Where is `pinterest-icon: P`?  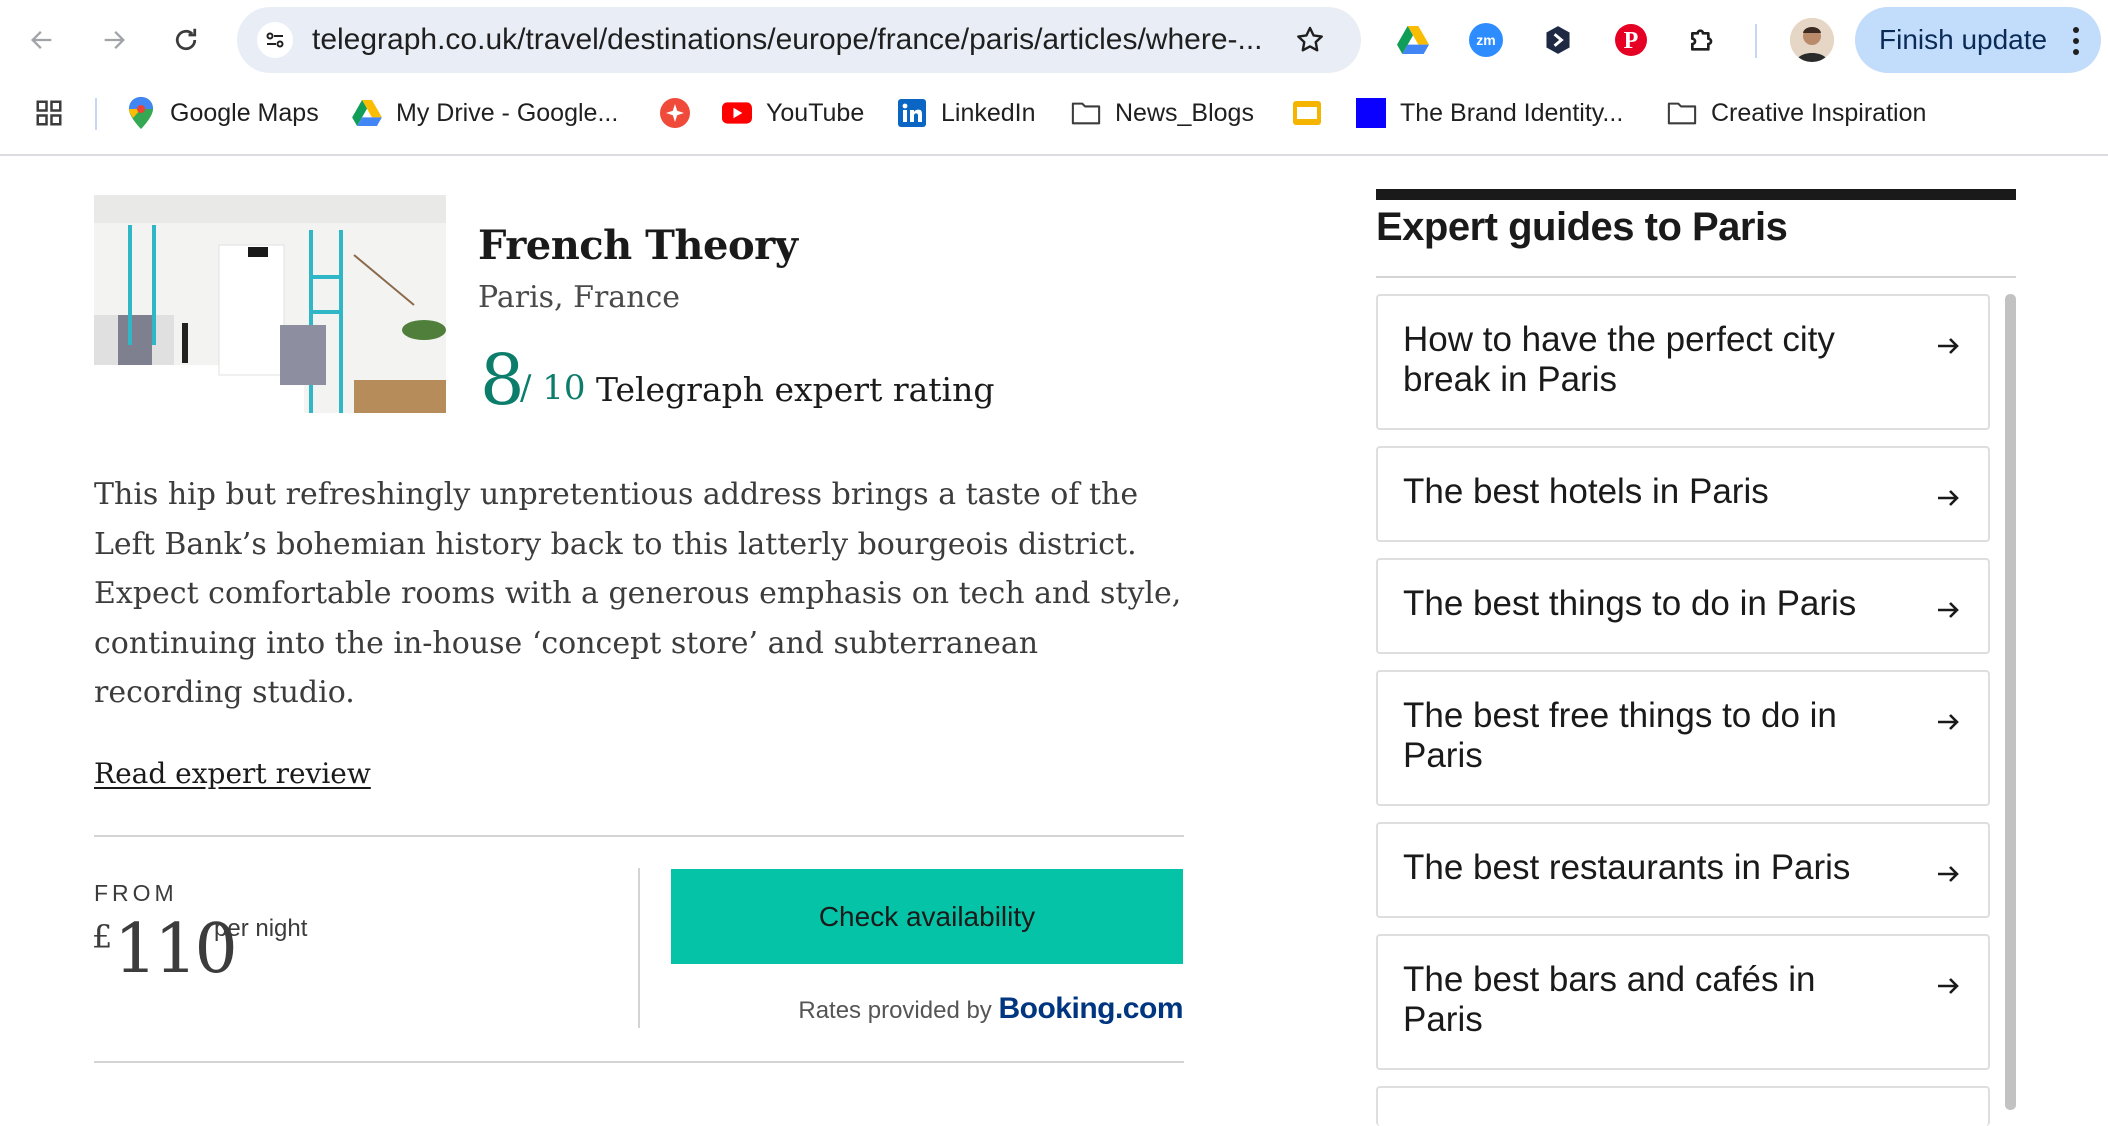 pinterest-icon: P is located at coordinates (1631, 40).